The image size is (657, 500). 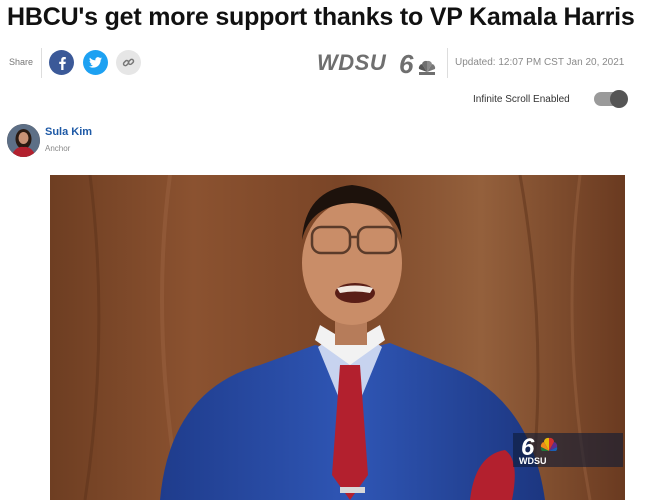 I want to click on facebook-icon, so click(x=62, y=63).